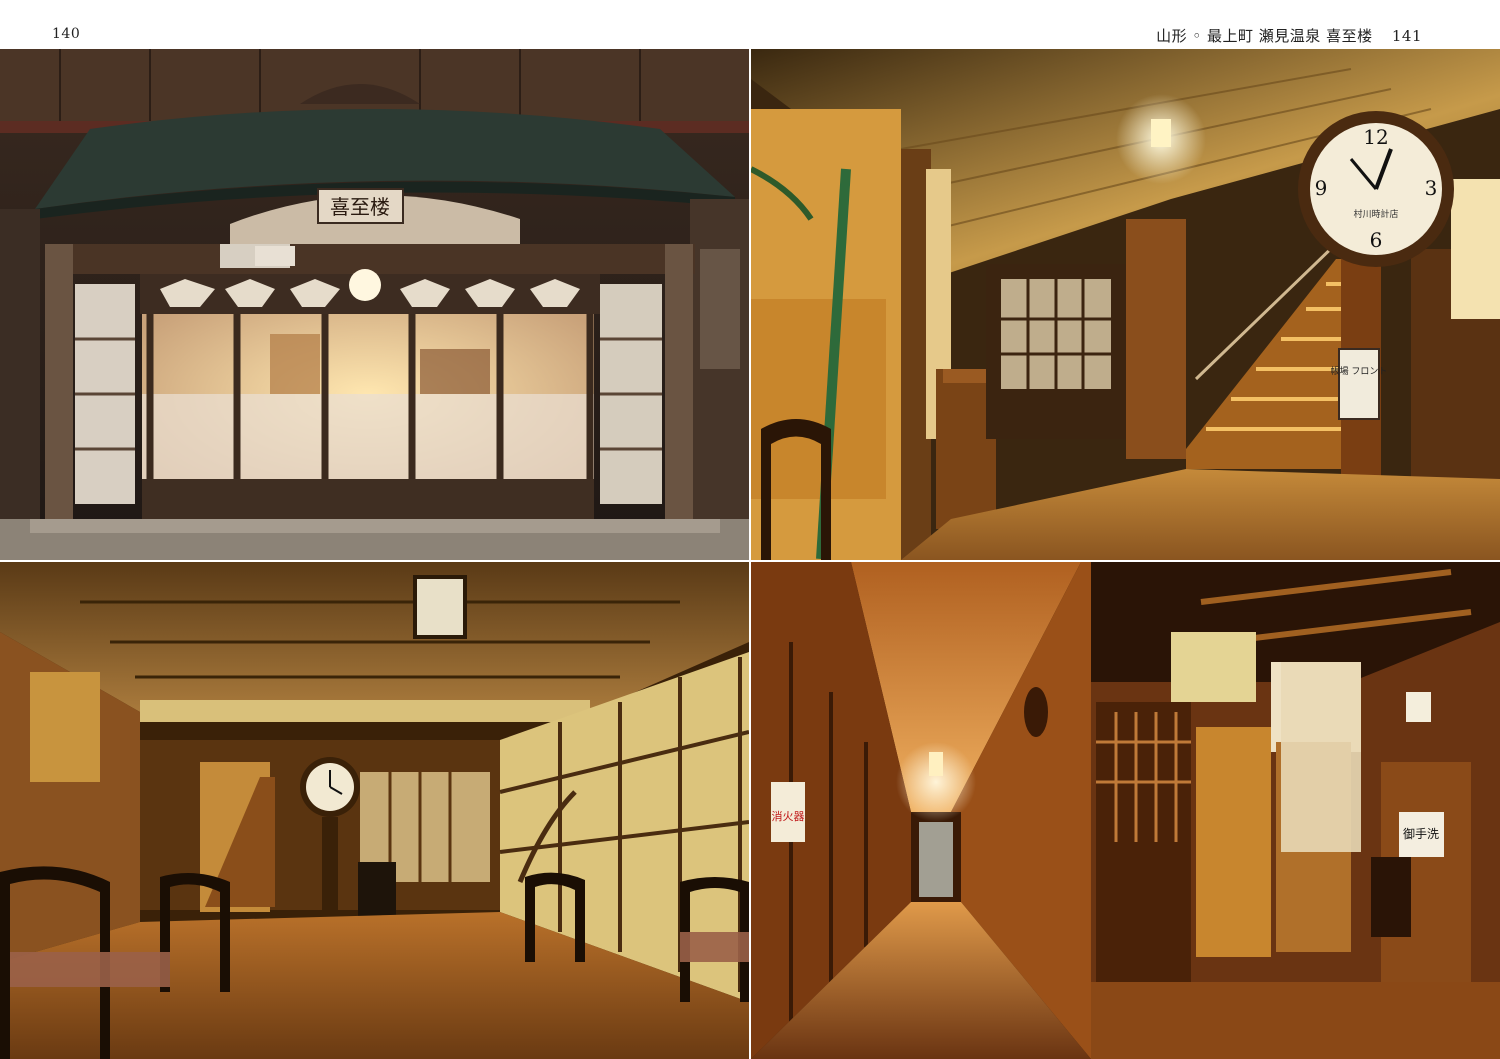  What do you see at coordinates (679, 391) in the screenshot?
I see `pillar-right` at bounding box center [679, 391].